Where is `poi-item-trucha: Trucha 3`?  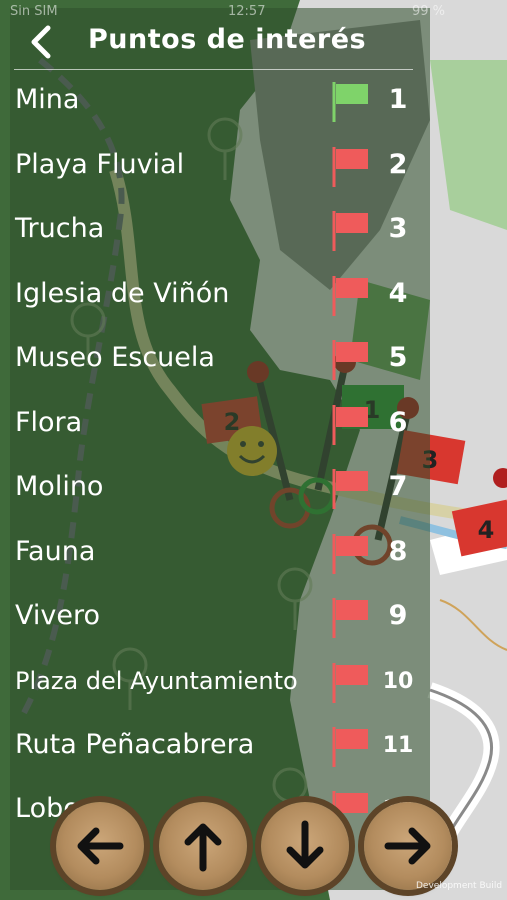 poi-item-trucha: Trucha 3 is located at coordinates (220, 229).